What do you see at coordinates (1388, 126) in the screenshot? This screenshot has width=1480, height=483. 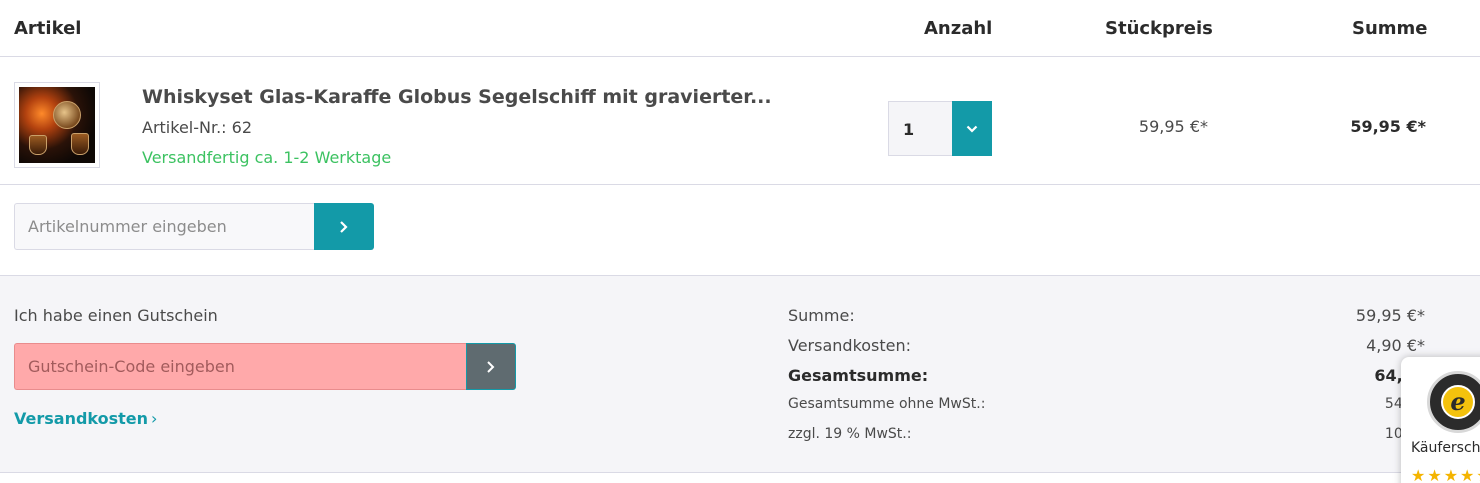 I see `line-total: 59,95 €*` at bounding box center [1388, 126].